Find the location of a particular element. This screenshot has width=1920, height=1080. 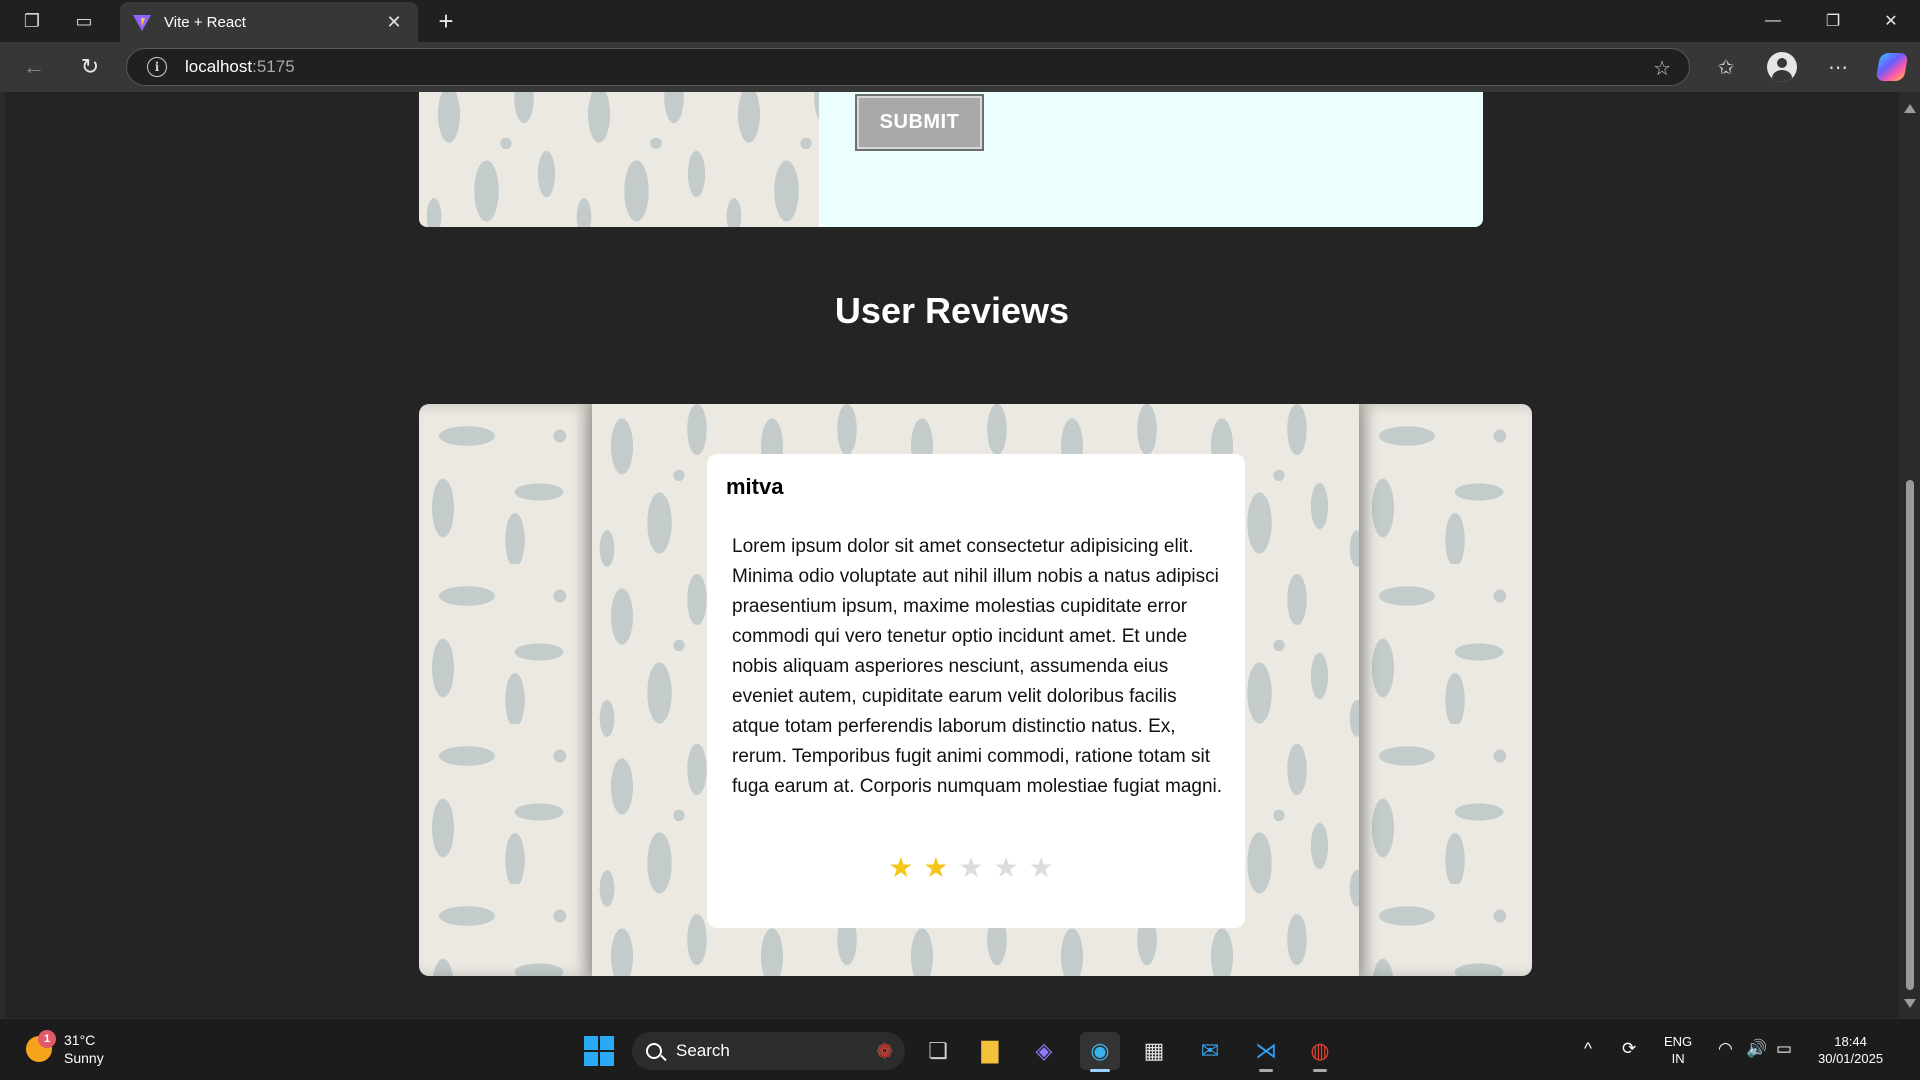

weather-widget: 1 31°C Sunny is located at coordinates (65, 1048).